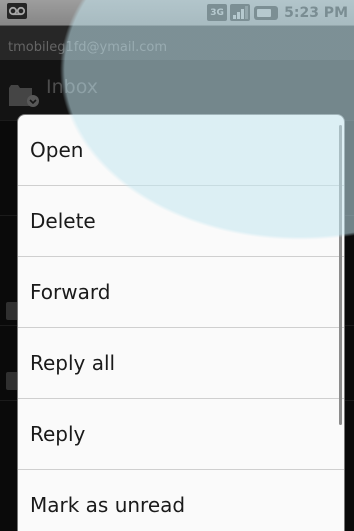  What do you see at coordinates (181, 500) in the screenshot?
I see `menu-item-mark-as-unread: Mark as unread` at bounding box center [181, 500].